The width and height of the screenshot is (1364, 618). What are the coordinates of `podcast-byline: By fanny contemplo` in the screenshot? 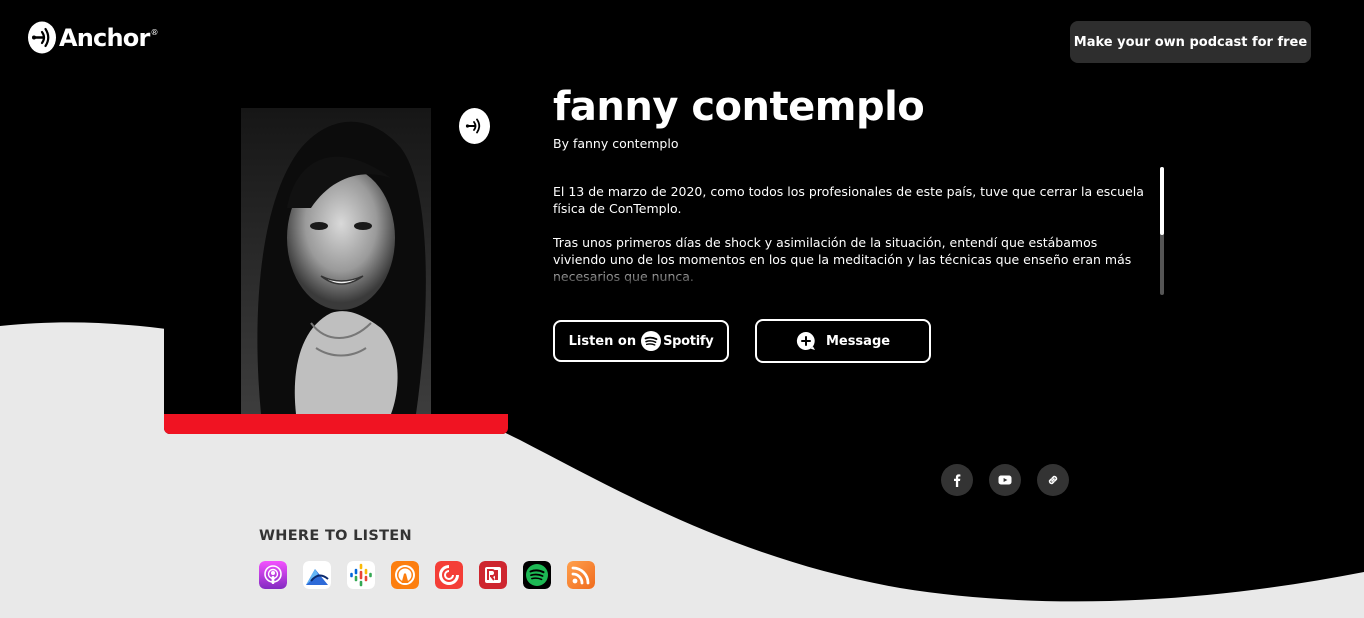 It's located at (616, 143).